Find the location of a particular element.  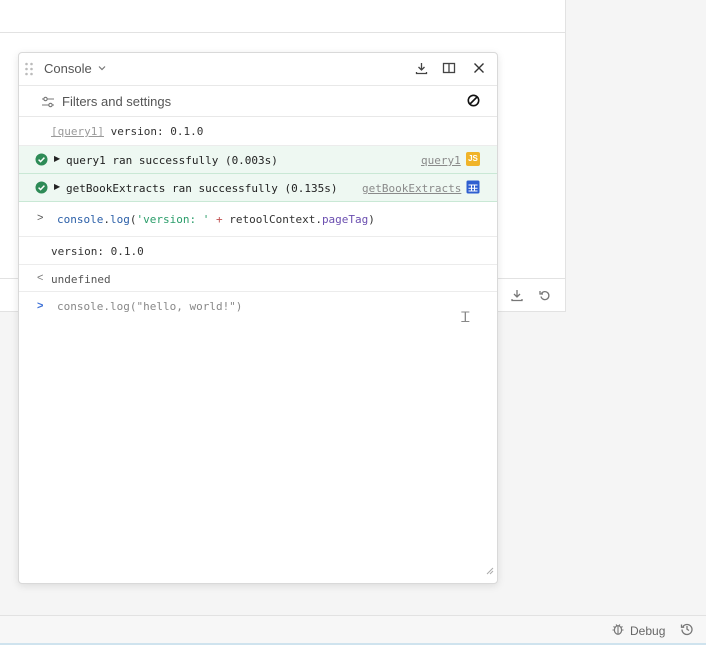

console-input: > console.log("hello, world!") Ꮖ is located at coordinates (258, 308).